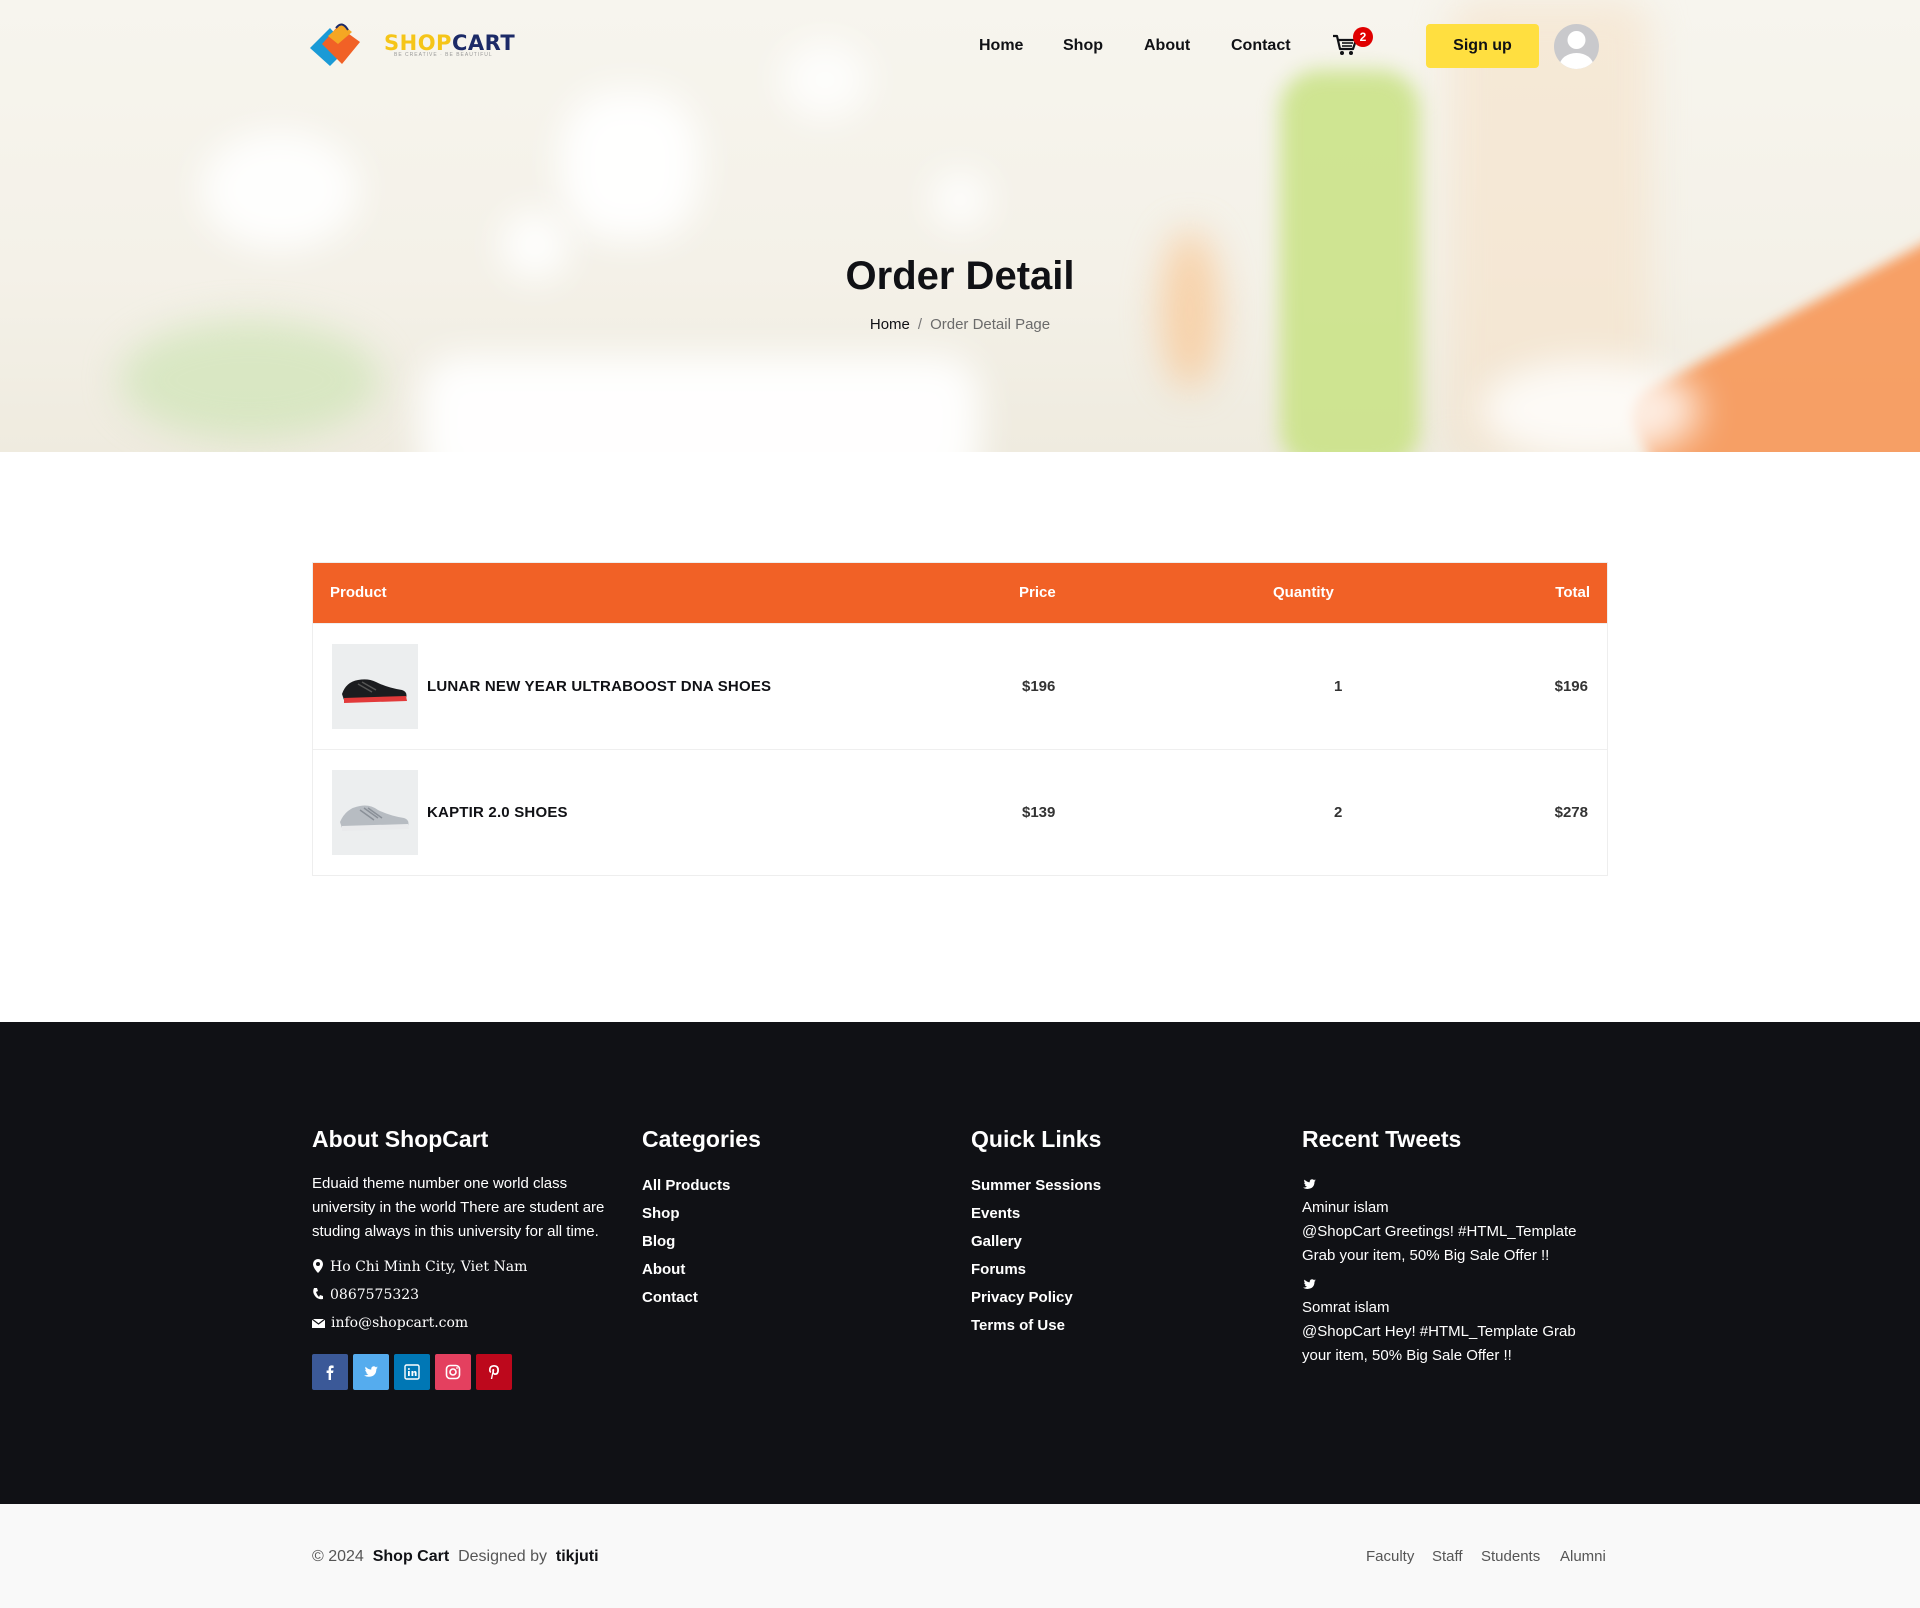  Describe the element at coordinates (599, 686) in the screenshot. I see `product-name: LUNAR NEW YEAR ULTRABOOST DNA SHOES` at that location.